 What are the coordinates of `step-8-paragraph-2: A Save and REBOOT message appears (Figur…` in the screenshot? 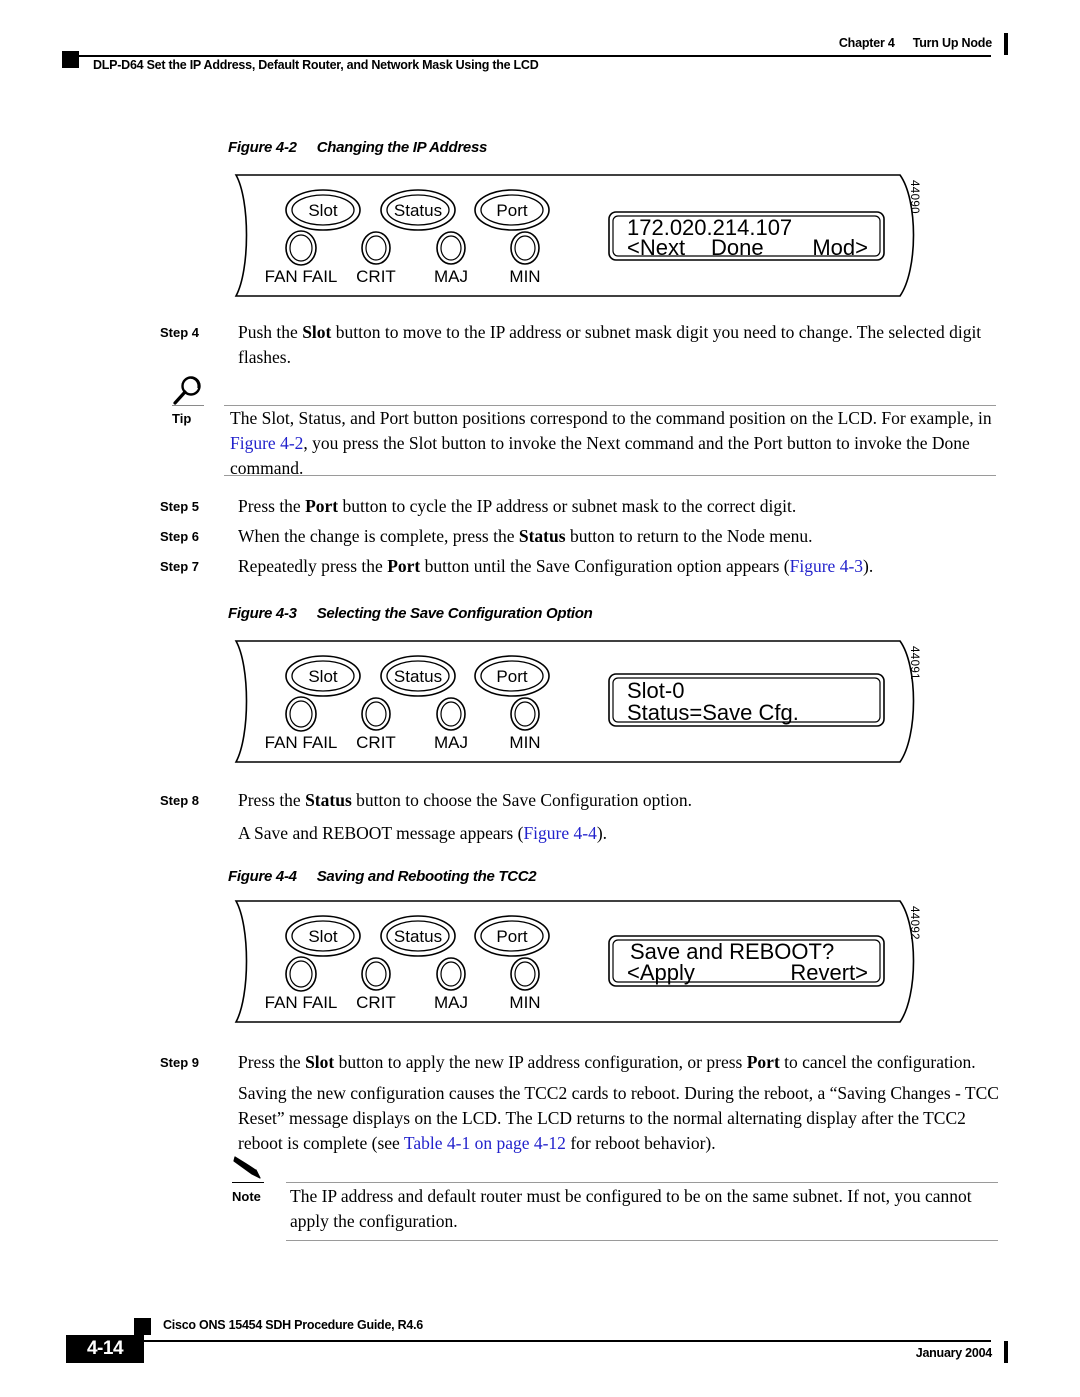 It's located at (577, 833).